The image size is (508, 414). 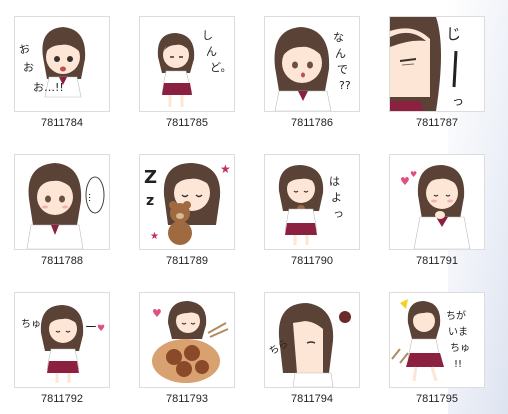 I want to click on sticker-tile: ♥ ♥ 7811791, so click(x=439, y=214).